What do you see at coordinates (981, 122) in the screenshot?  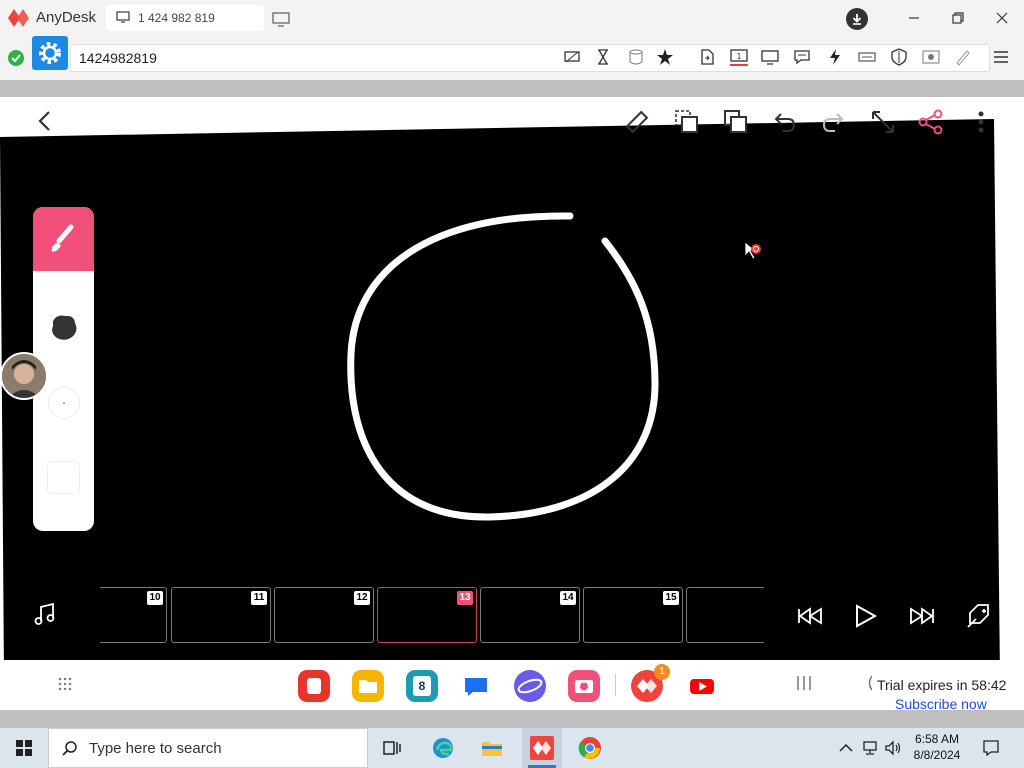 I see `more-options-icon` at bounding box center [981, 122].